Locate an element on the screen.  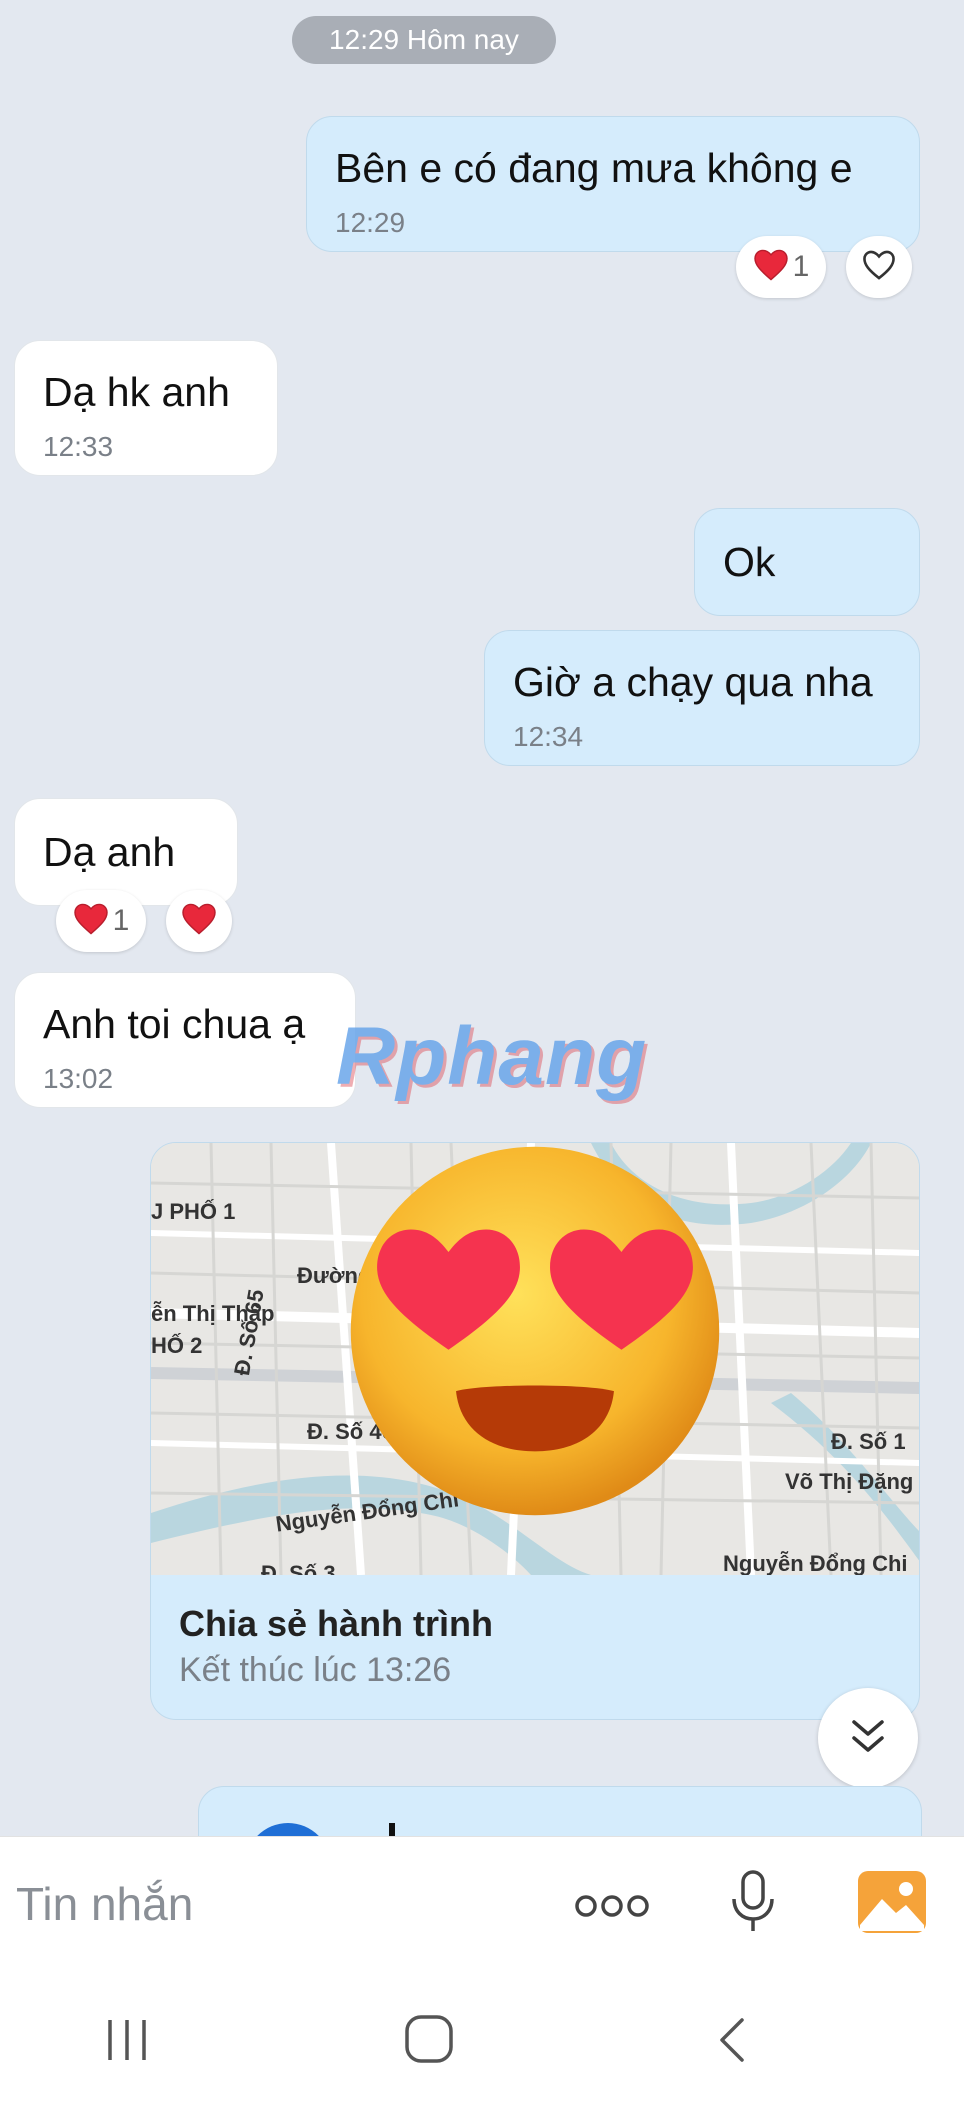
message-time: 13:02 is located at coordinates (78, 1078).